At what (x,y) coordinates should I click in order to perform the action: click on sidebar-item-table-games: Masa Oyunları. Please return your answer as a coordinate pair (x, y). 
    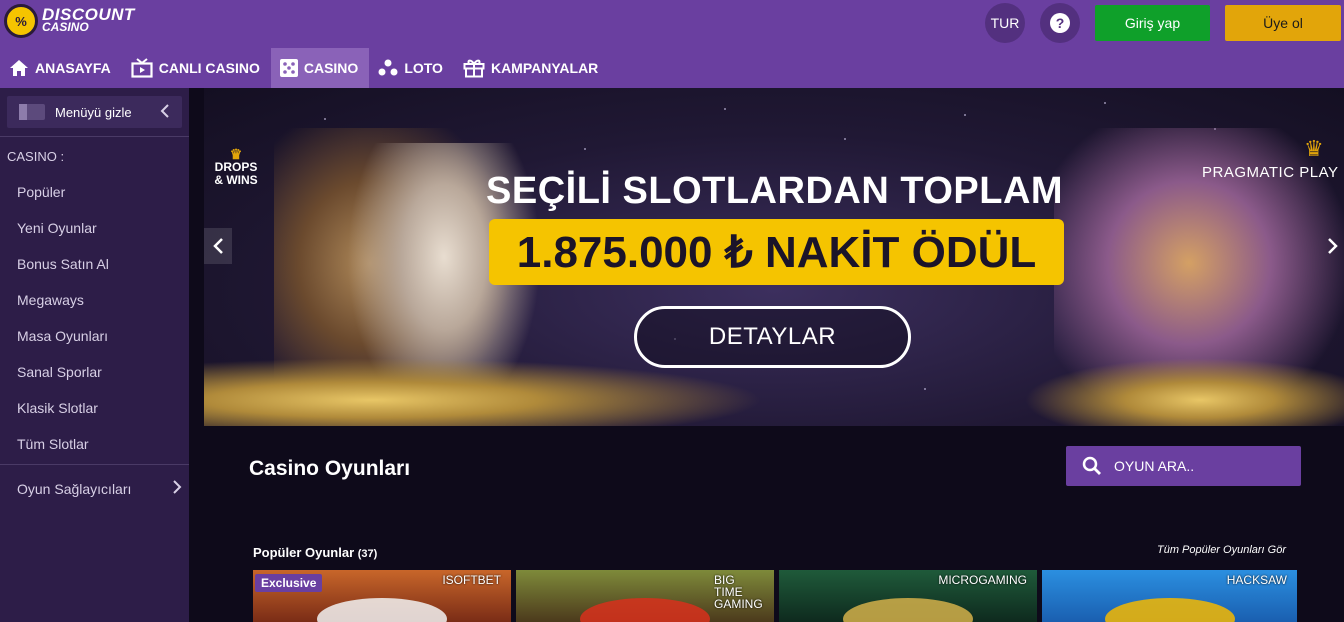
    Looking at the image, I should click on (62, 336).